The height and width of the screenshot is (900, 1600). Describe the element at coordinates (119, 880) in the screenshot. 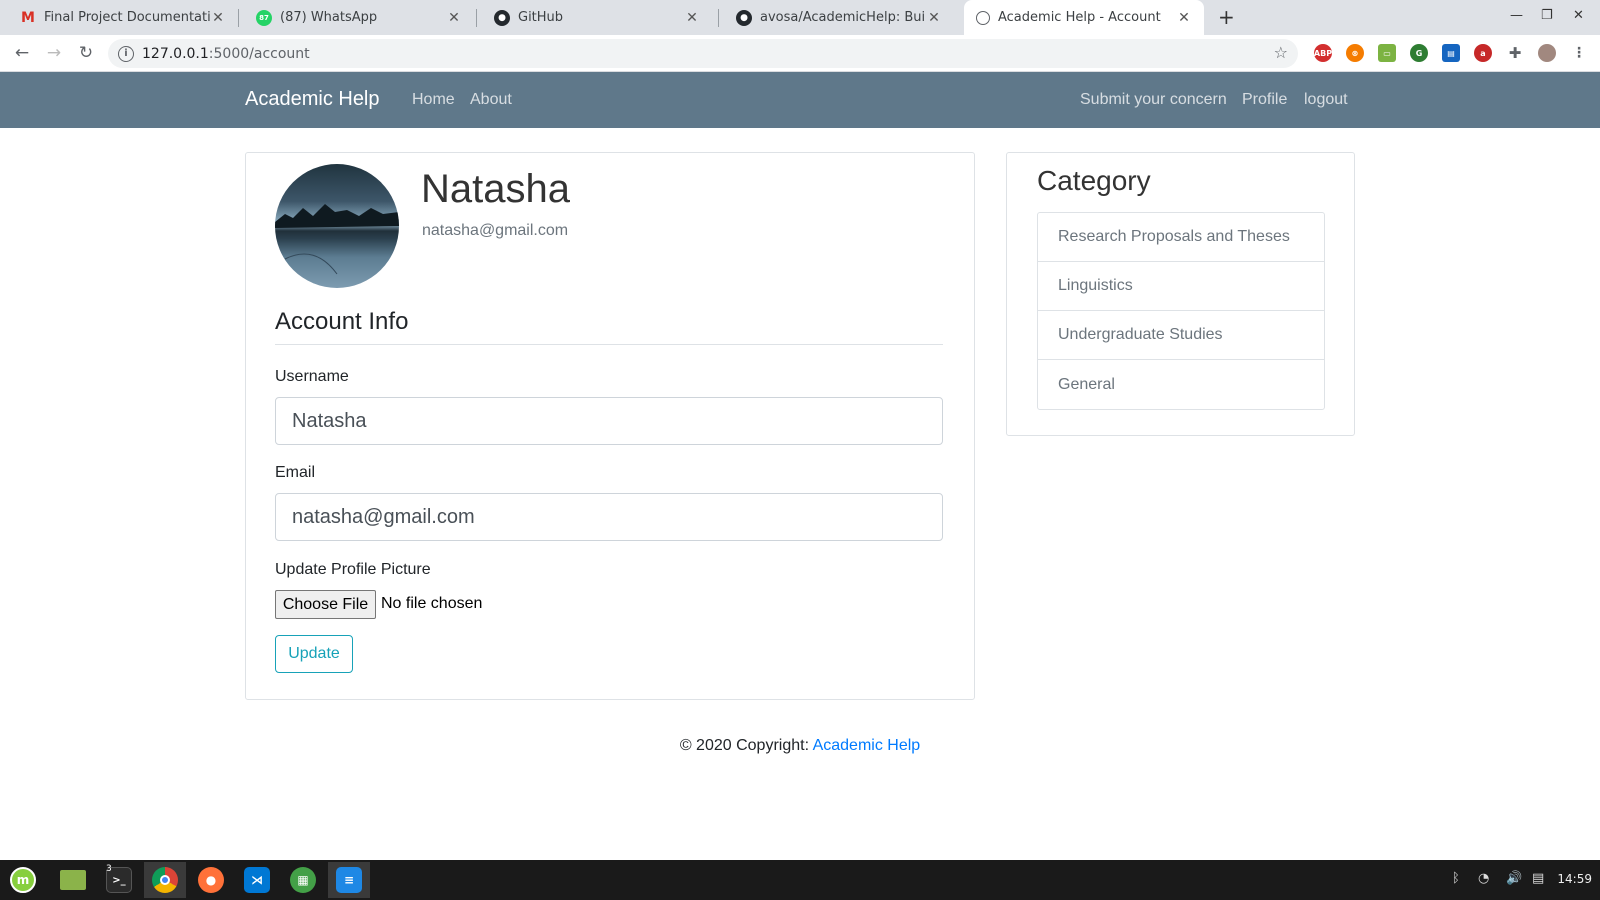

I see `taskbar-terminal: 3 >_` at that location.